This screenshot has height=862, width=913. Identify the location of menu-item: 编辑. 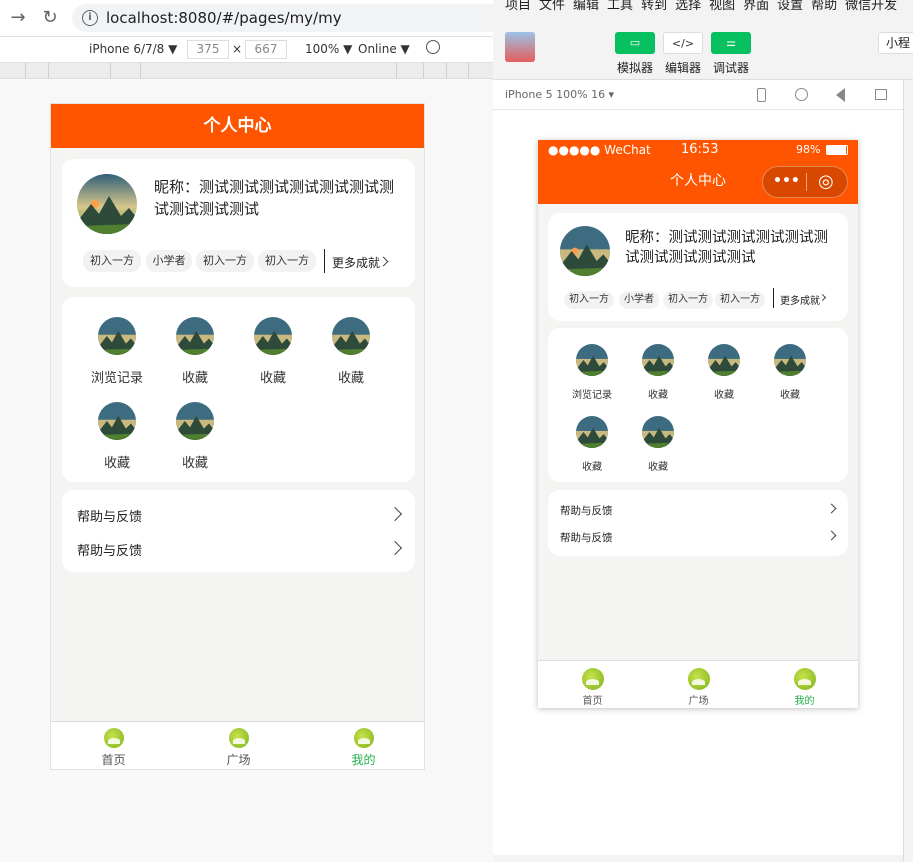
(586, 6).